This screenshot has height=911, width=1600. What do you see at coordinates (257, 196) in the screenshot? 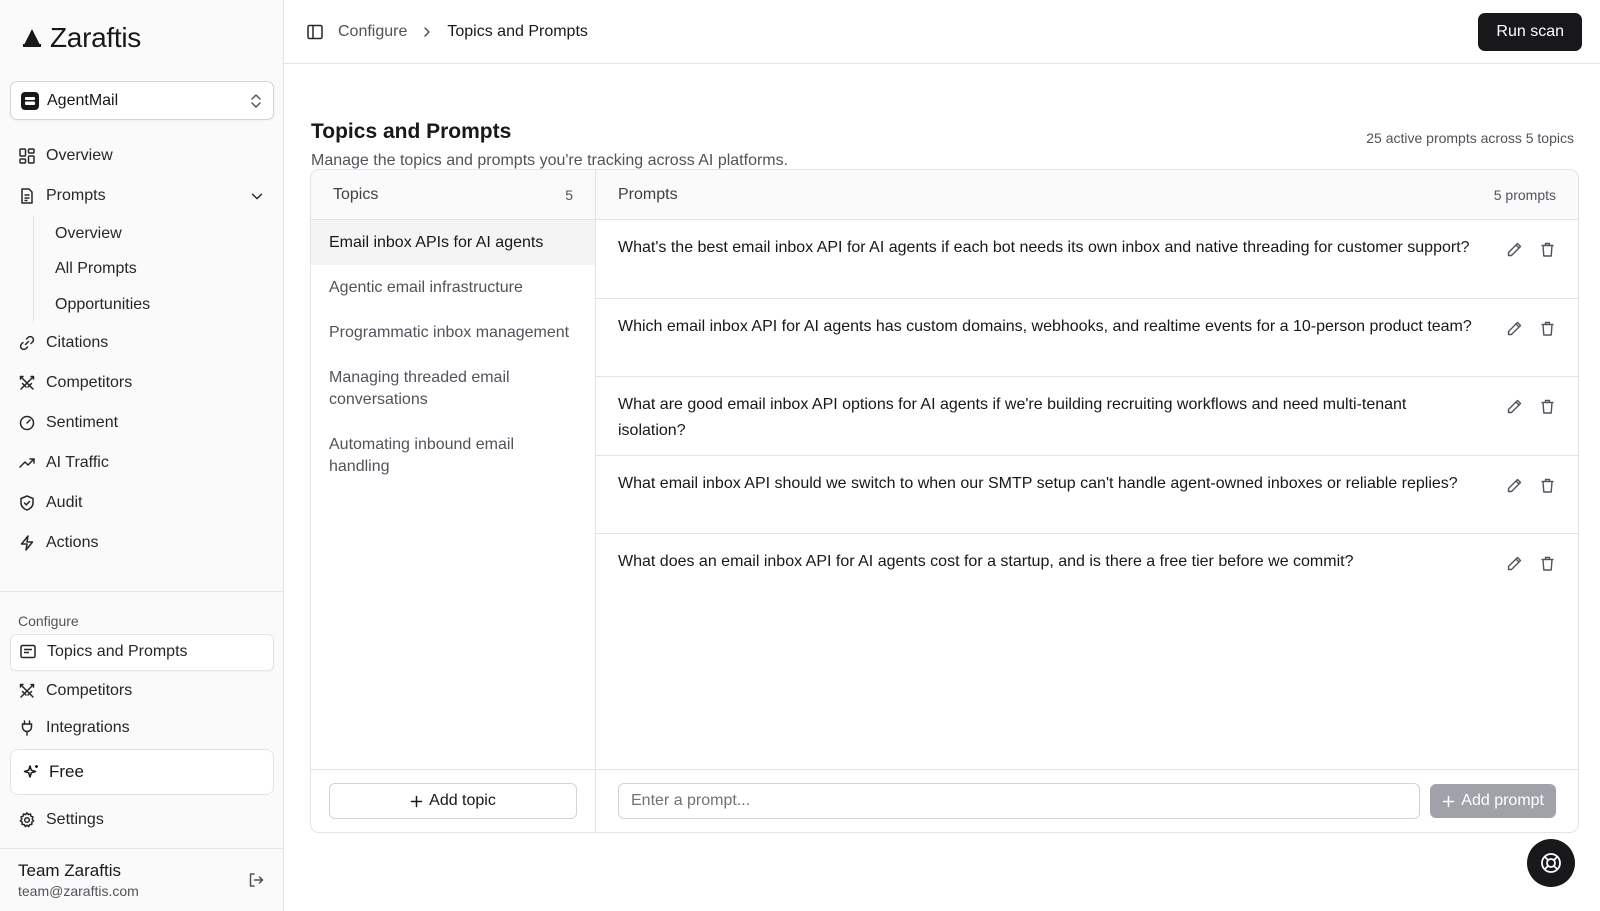
I see `chevron-down-icon` at bounding box center [257, 196].